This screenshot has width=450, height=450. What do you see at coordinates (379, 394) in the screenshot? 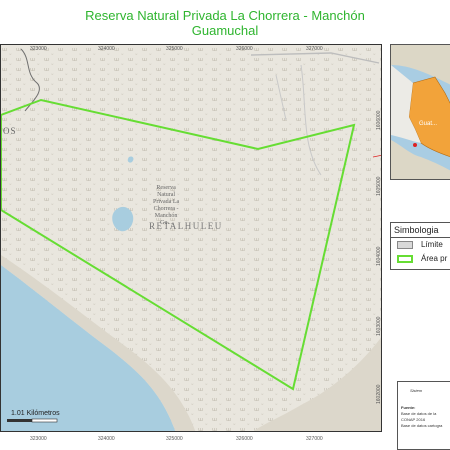
I see `y-tick-right: 1602000` at bounding box center [379, 394].